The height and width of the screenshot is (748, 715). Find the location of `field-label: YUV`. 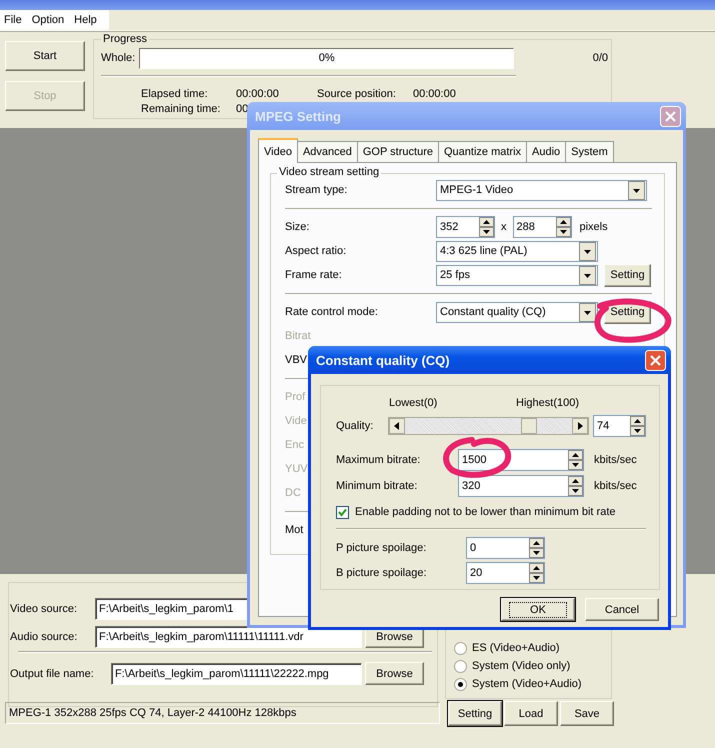

field-label: YUV is located at coordinates (296, 469).